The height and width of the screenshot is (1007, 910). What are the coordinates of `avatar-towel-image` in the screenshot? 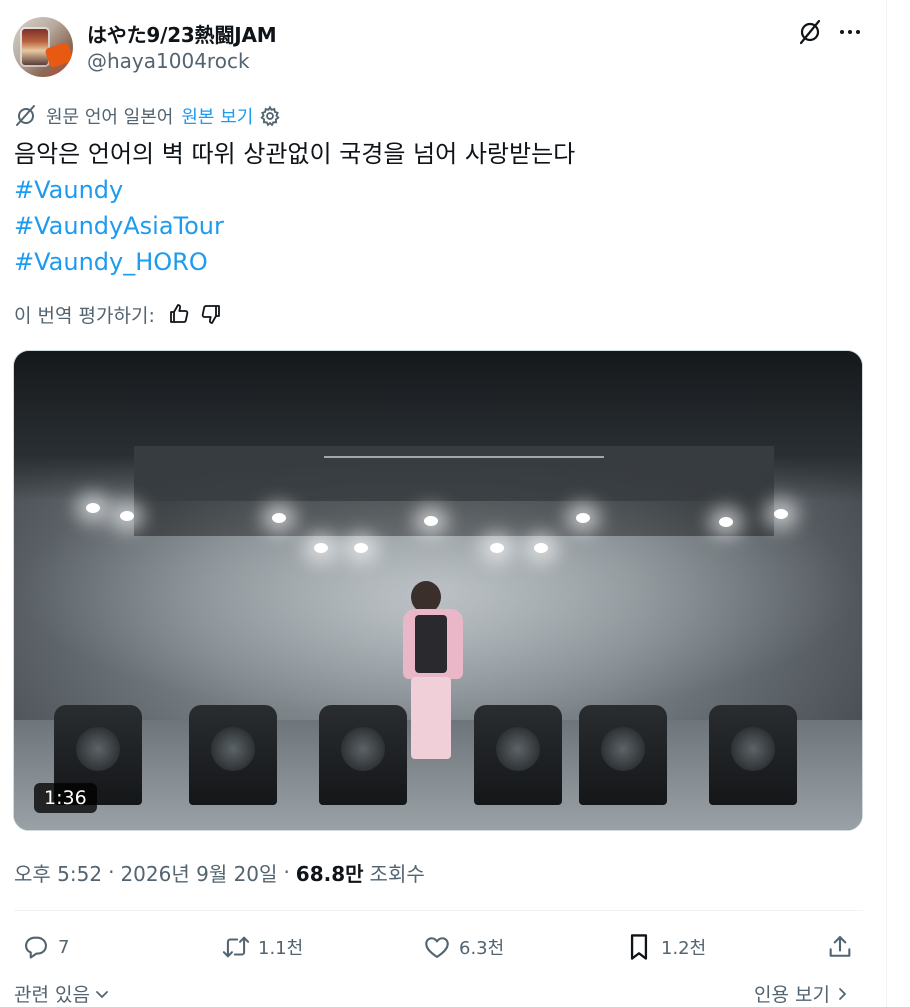 It's located at (58, 55).